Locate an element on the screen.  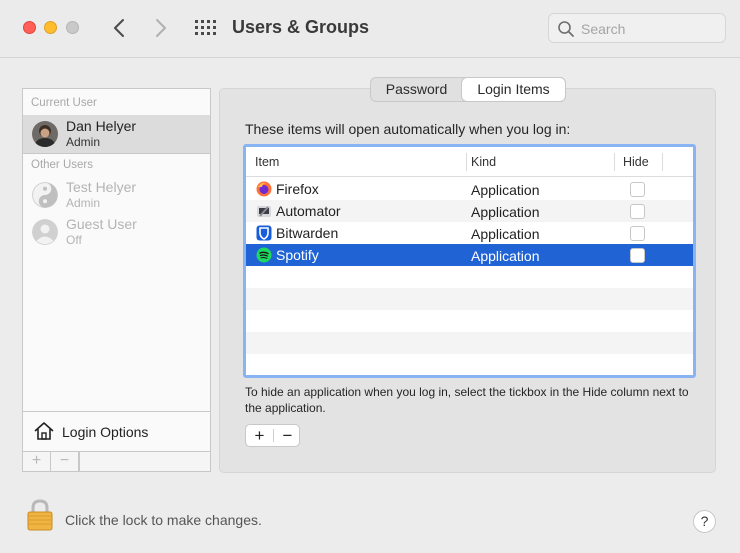
column-header-item: Item is located at coordinates (267, 162).